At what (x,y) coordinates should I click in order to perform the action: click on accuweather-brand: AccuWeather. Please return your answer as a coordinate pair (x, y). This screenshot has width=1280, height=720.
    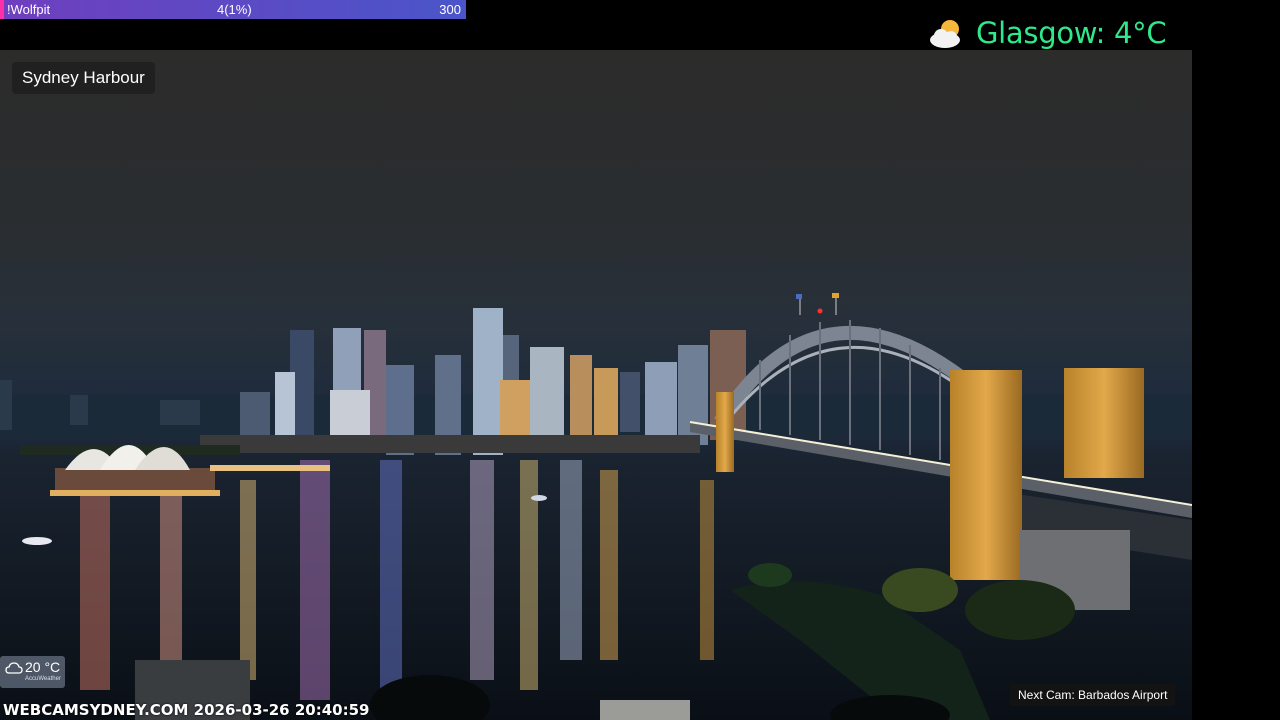
    Looking at the image, I should click on (43, 679).